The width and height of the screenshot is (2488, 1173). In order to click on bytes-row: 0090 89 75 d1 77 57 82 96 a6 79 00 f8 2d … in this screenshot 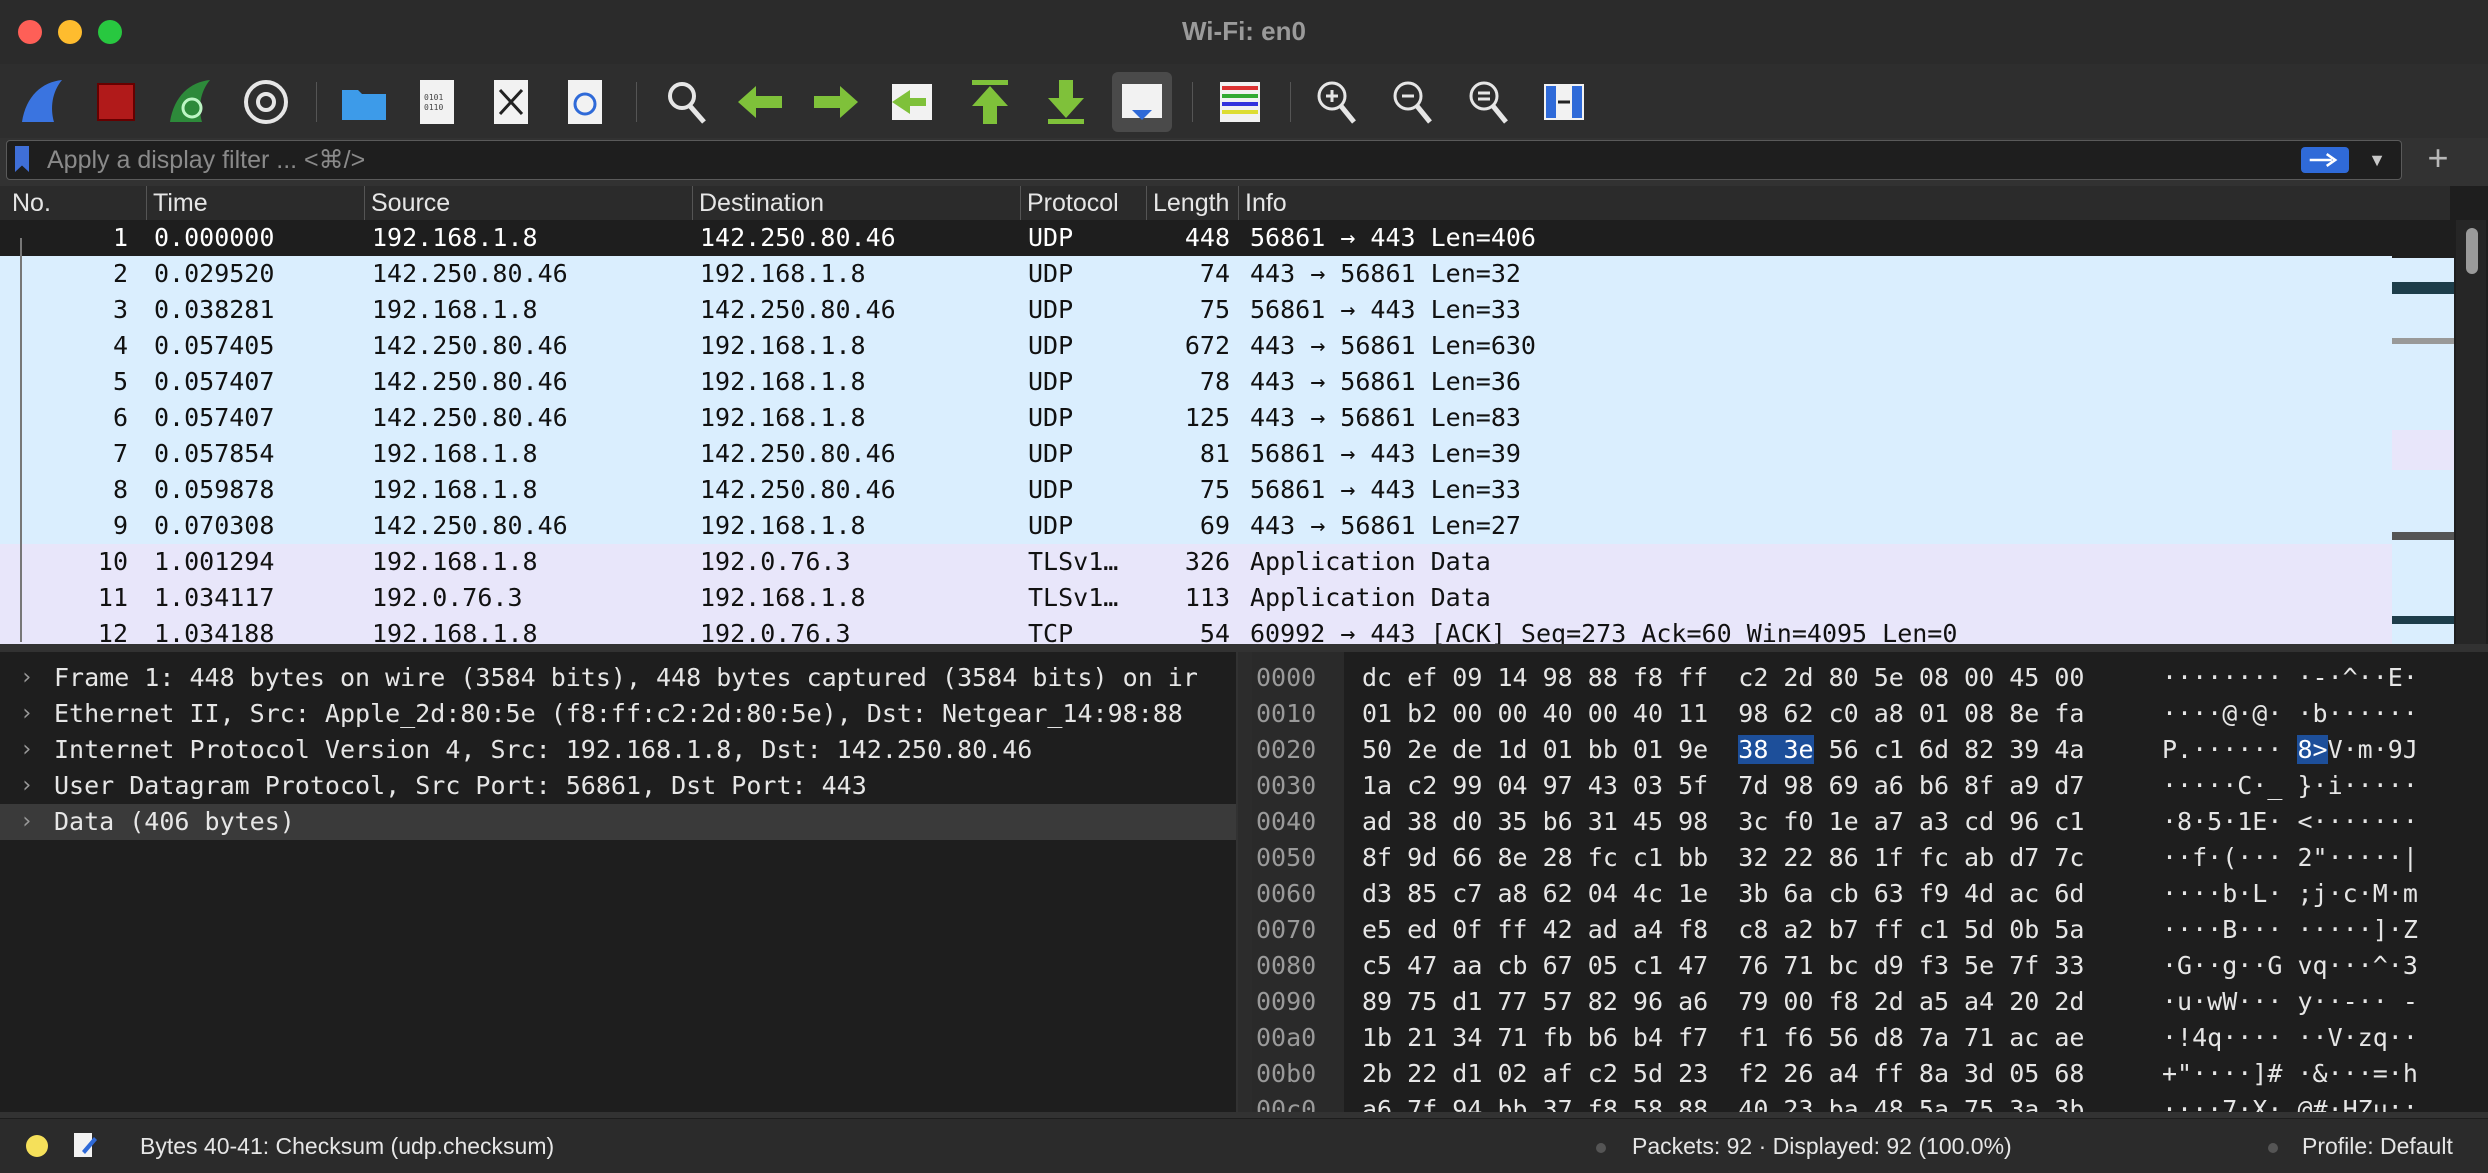, I will do `click(1870, 1002)`.